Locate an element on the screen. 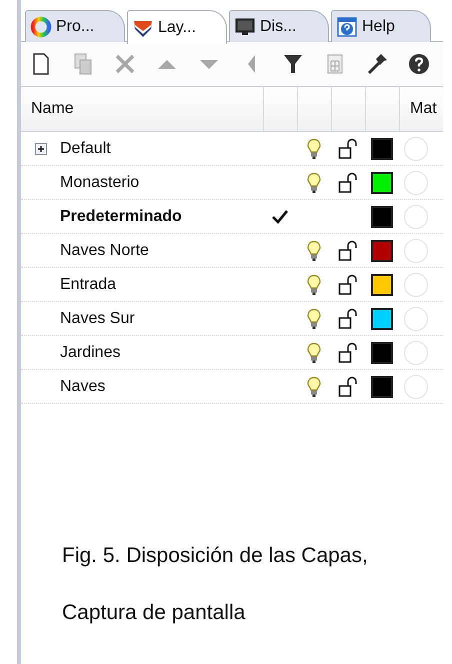 This screenshot has height=664, width=452. layer-name: Naves is located at coordinates (161, 387).